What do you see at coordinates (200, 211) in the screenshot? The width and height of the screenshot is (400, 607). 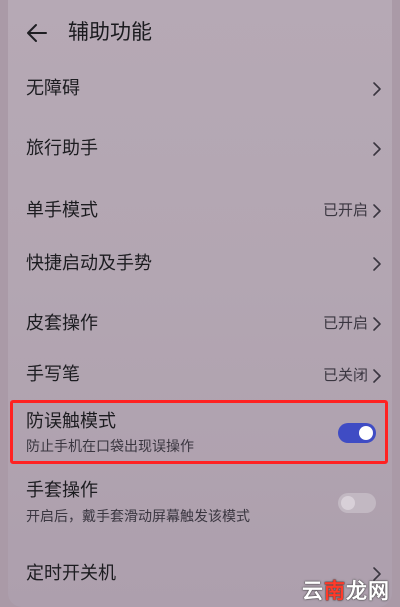 I see `settings-item-one-hand-mode: 单手模式 已开启` at bounding box center [200, 211].